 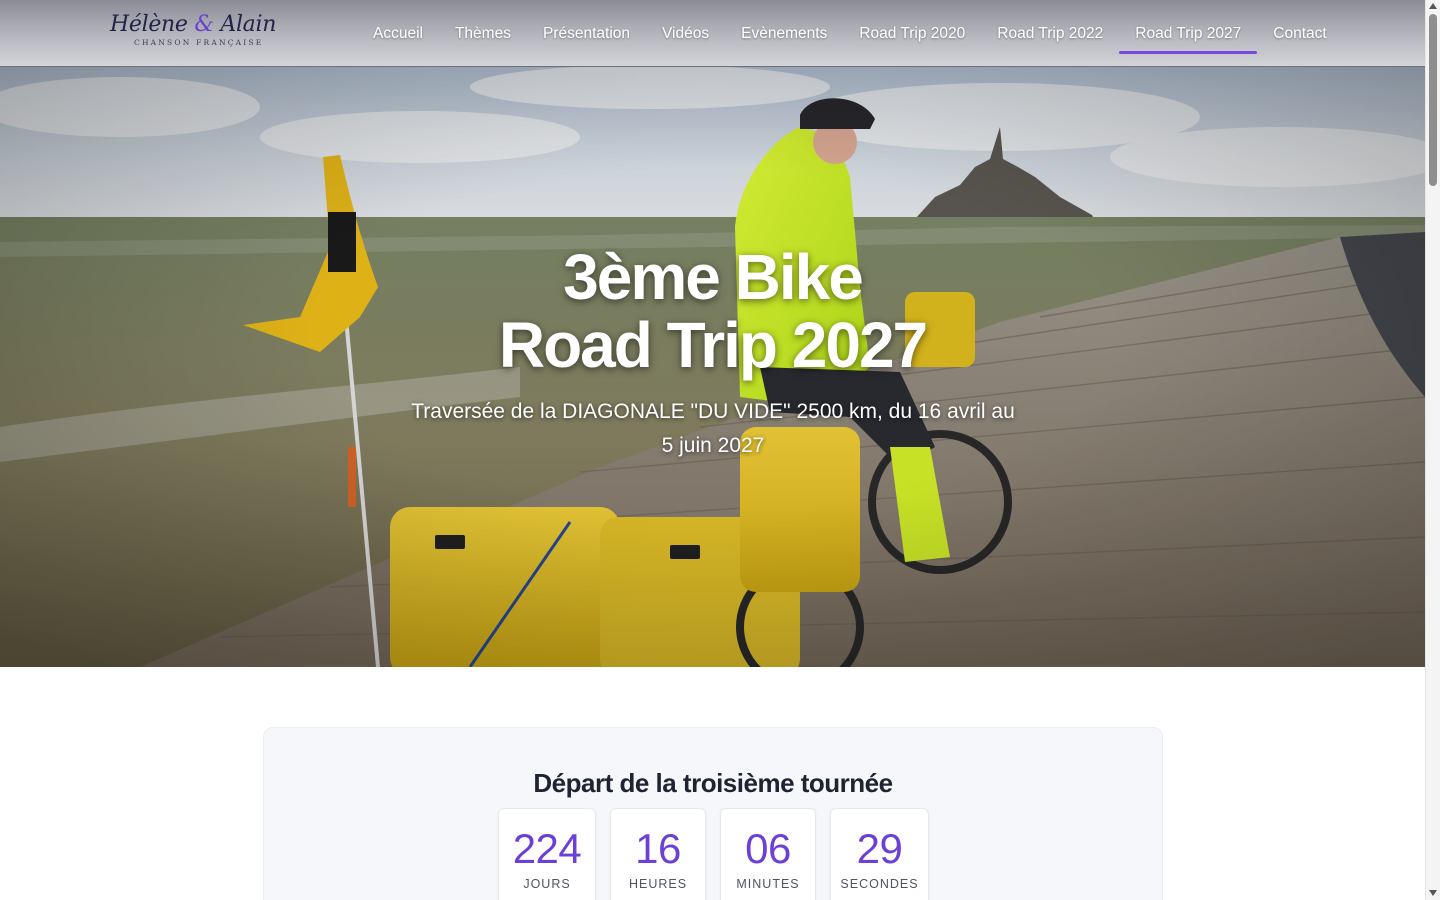 What do you see at coordinates (713, 345) in the screenshot?
I see `hero-title-line-2: Road Trip 2027` at bounding box center [713, 345].